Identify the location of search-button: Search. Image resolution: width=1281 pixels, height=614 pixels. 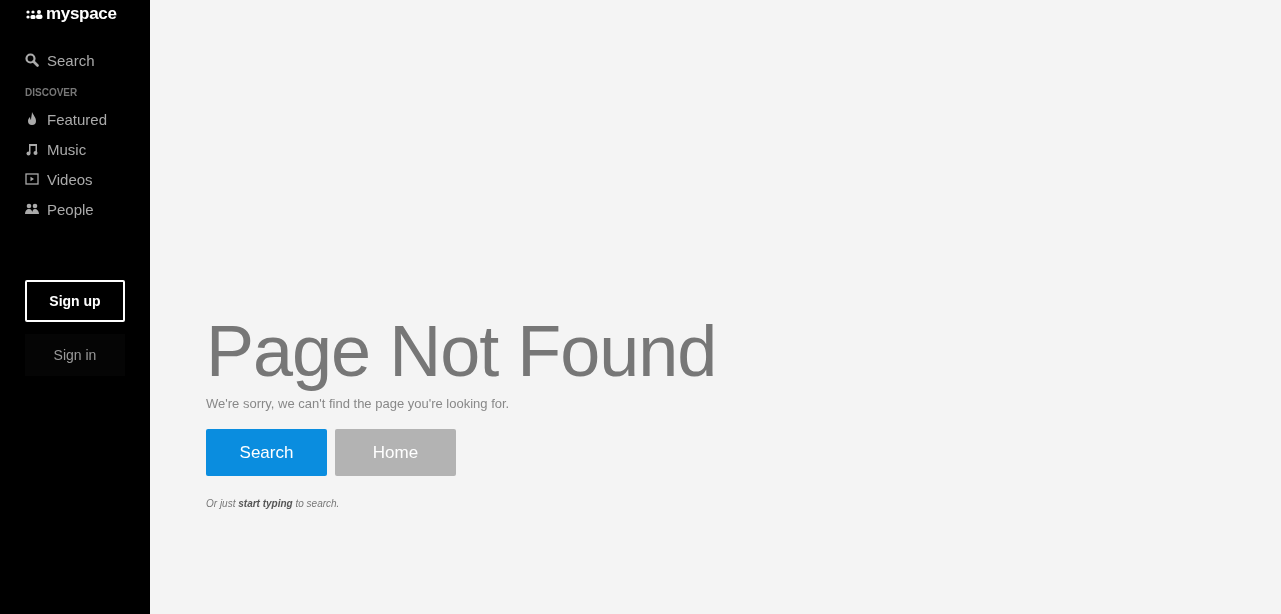
(266, 452).